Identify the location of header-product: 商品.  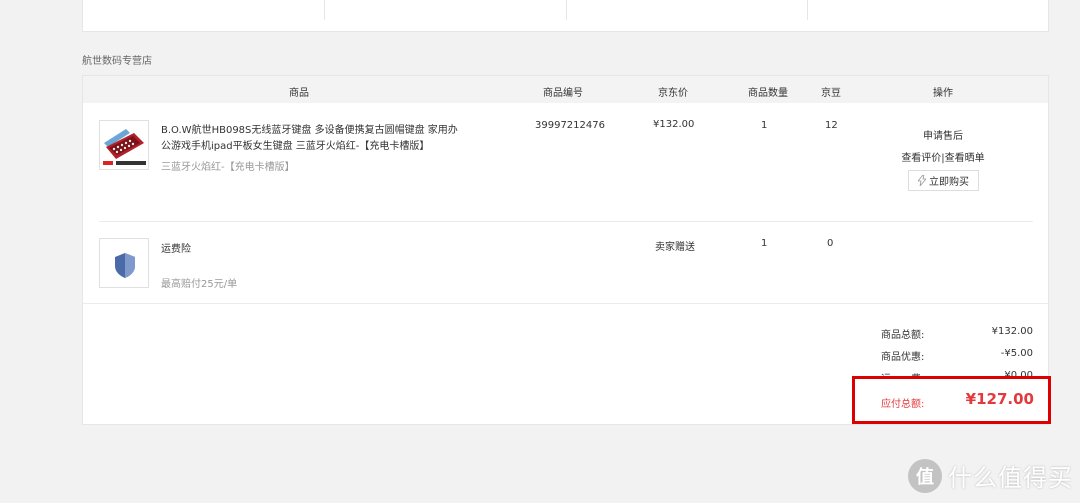
(299, 93).